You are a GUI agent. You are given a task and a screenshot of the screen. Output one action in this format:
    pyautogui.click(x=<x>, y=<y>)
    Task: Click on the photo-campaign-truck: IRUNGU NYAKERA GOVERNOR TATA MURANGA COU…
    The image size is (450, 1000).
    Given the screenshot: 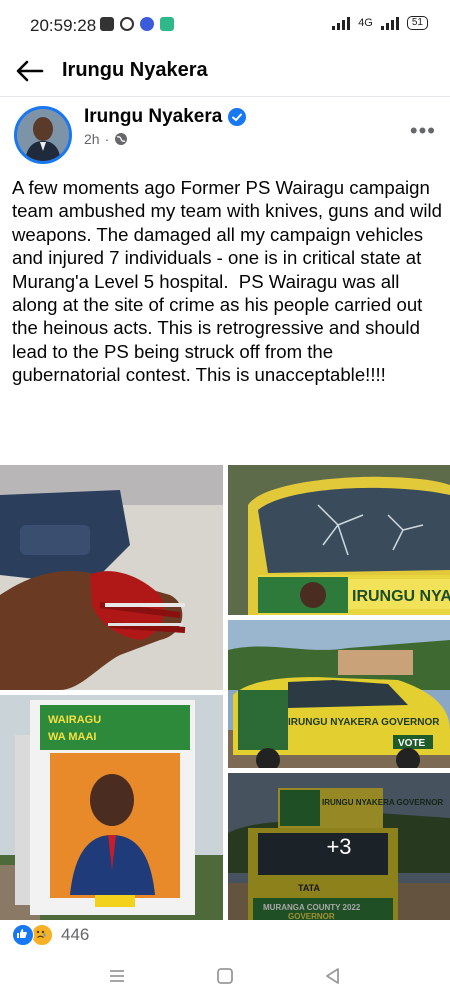 What is the action you would take?
    pyautogui.click(x=339, y=846)
    